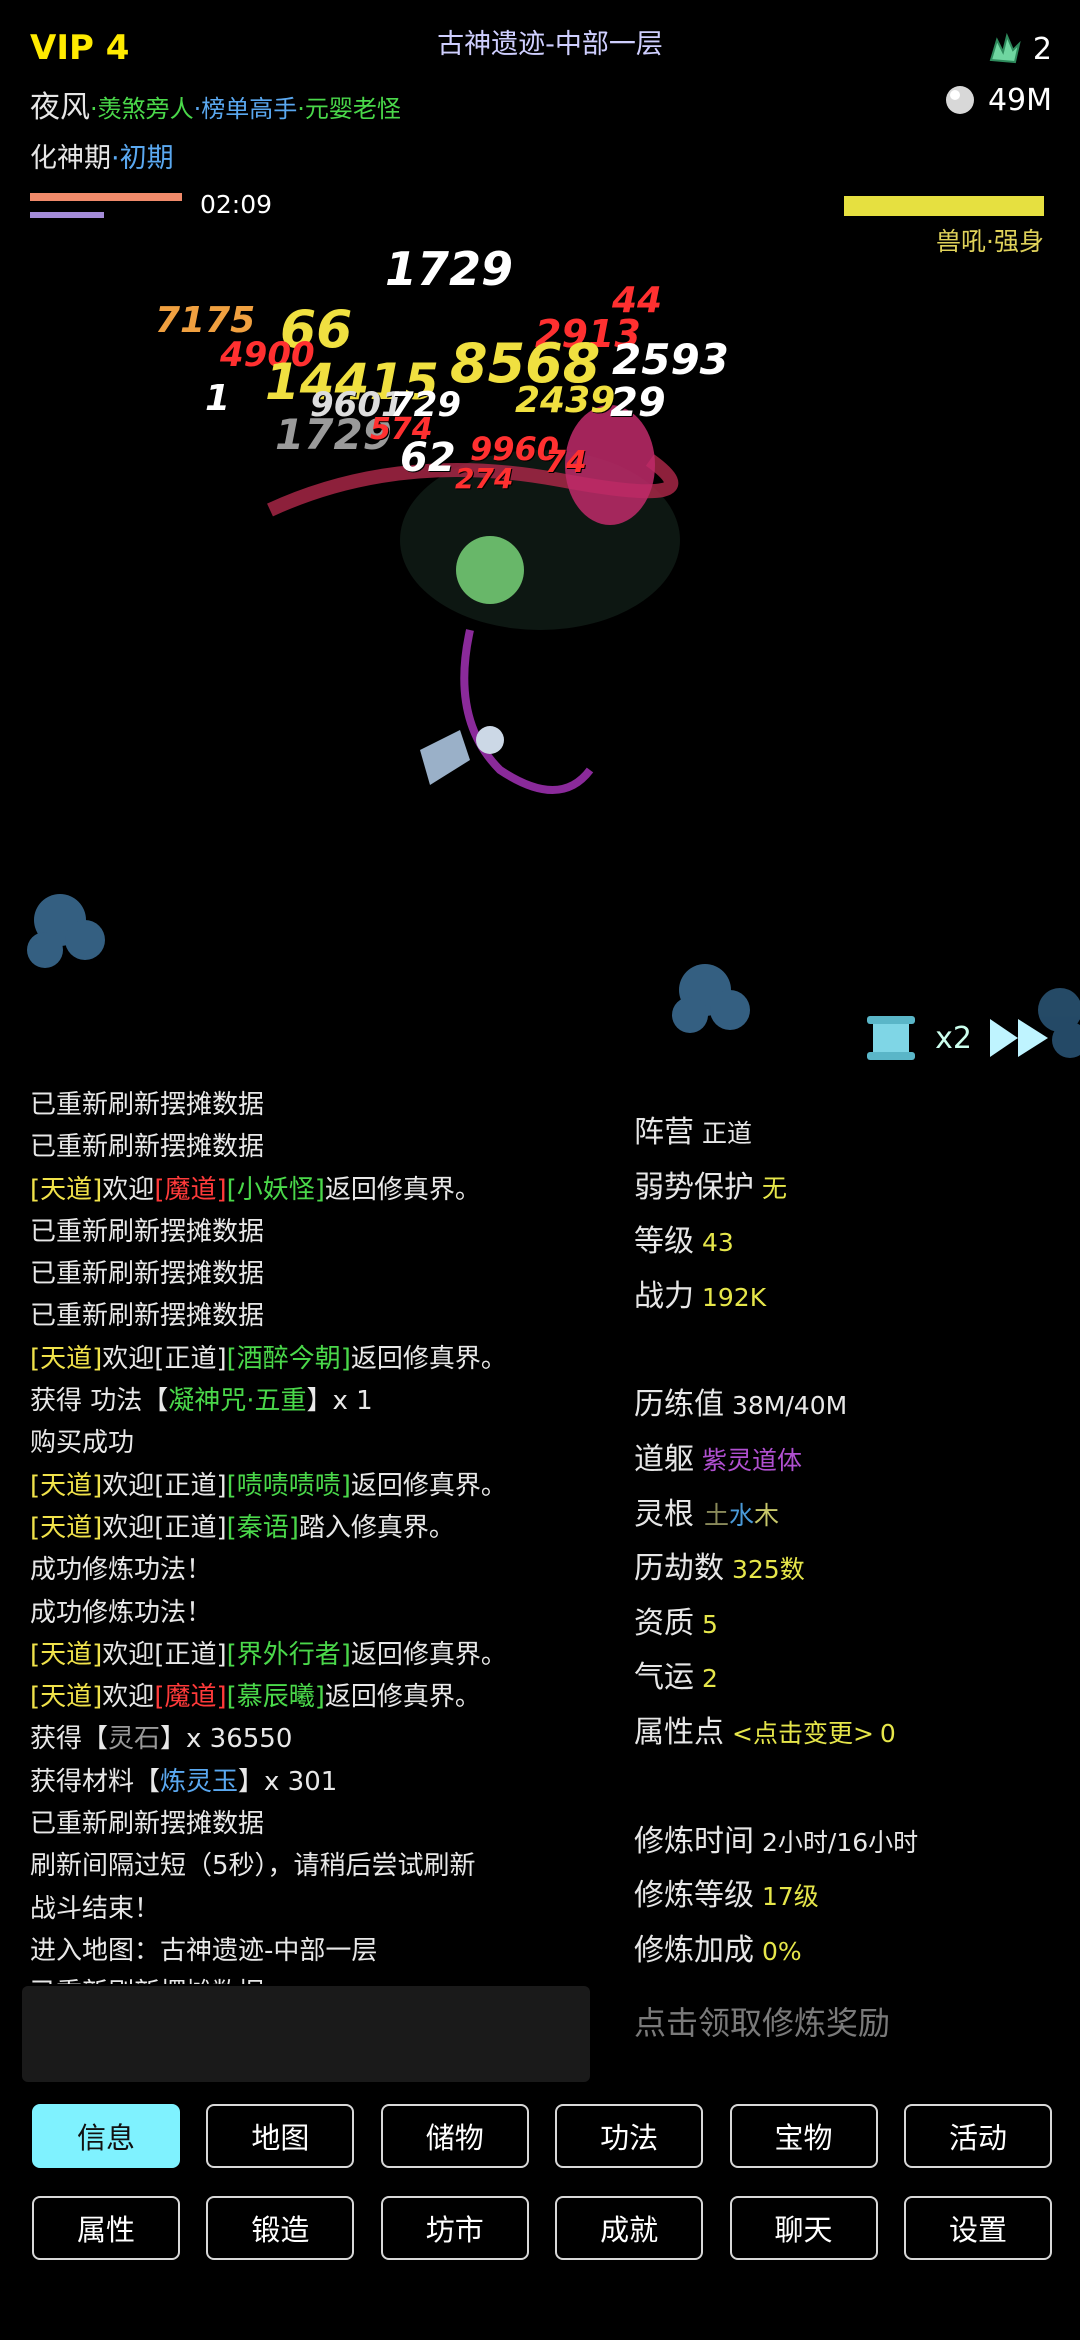 This screenshot has height=2340, width=1080. I want to click on log-line: 战斗结束！, so click(95, 1908).